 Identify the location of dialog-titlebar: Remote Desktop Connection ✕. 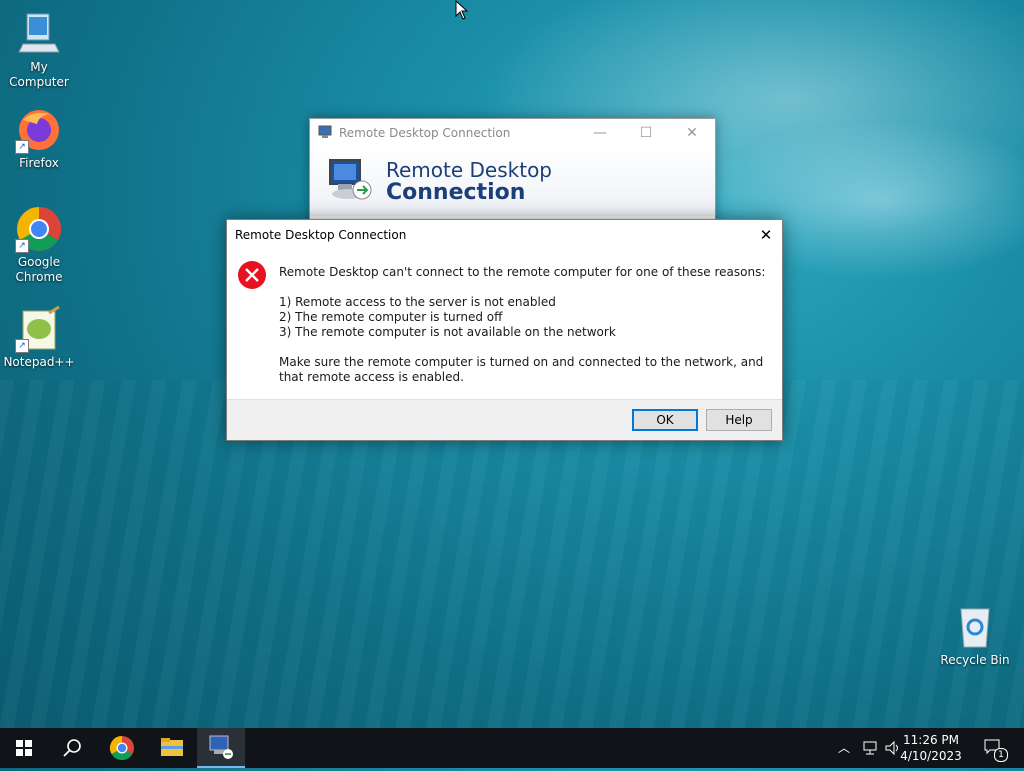
(504, 235).